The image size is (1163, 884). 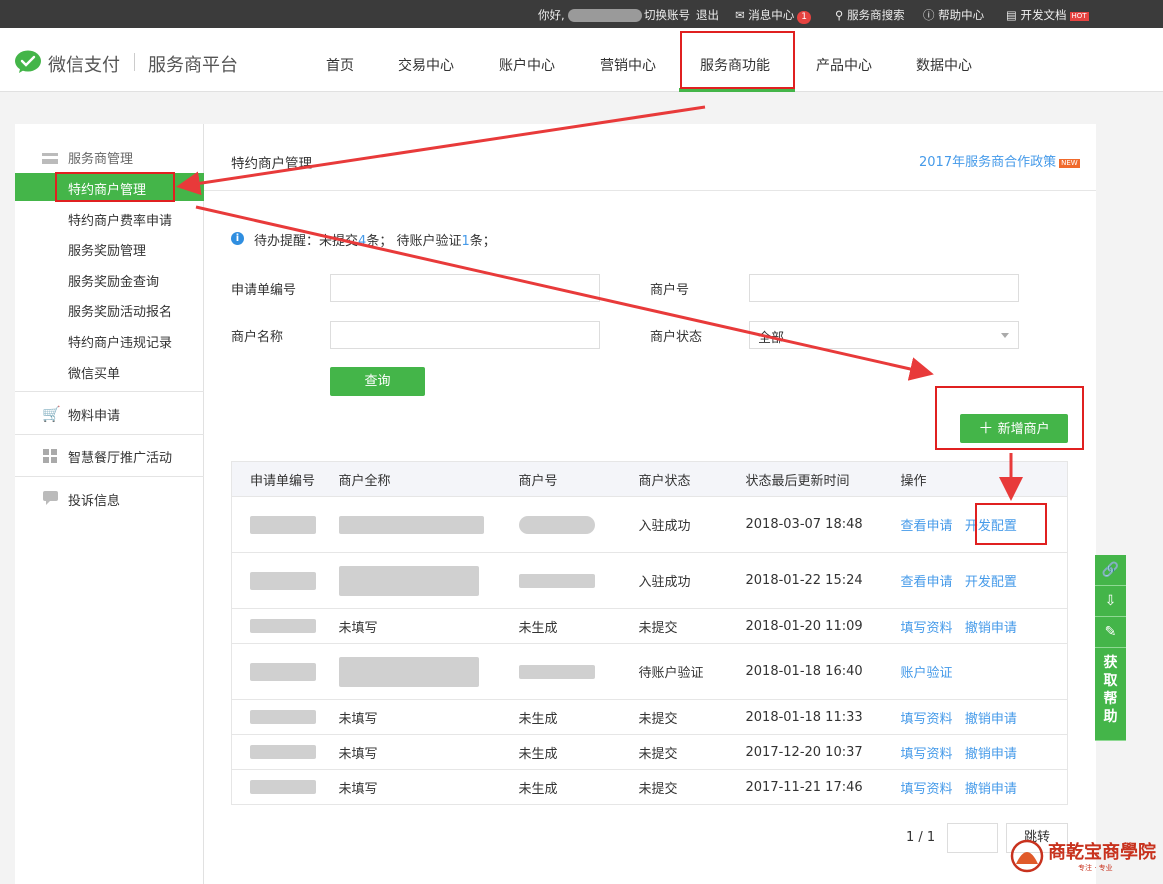 What do you see at coordinates (1110, 601) in the screenshot?
I see `download-icon: ⇩` at bounding box center [1110, 601].